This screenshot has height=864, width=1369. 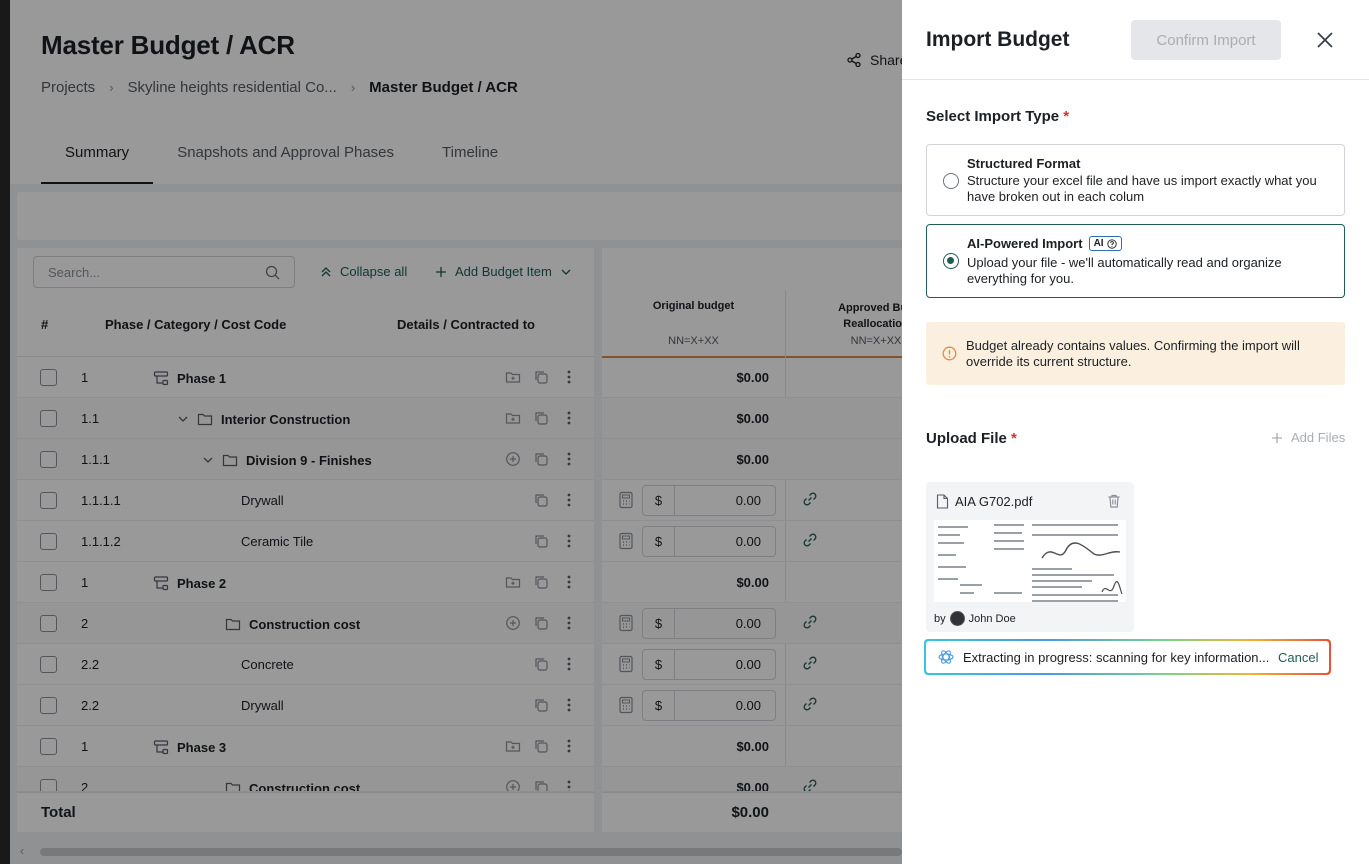 I want to click on table-row: 1 Phase 3, so click(x=305, y=746).